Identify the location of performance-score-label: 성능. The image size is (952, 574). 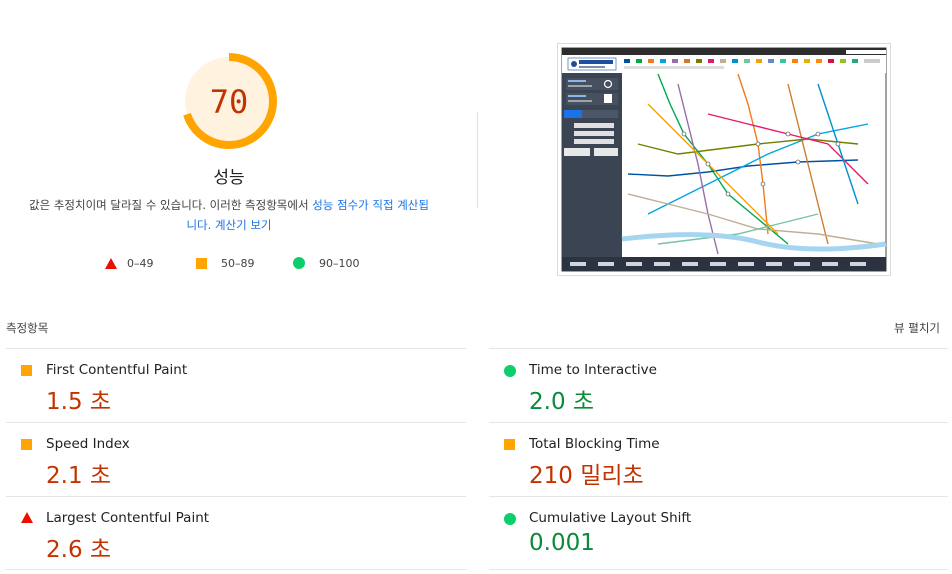
(229, 178).